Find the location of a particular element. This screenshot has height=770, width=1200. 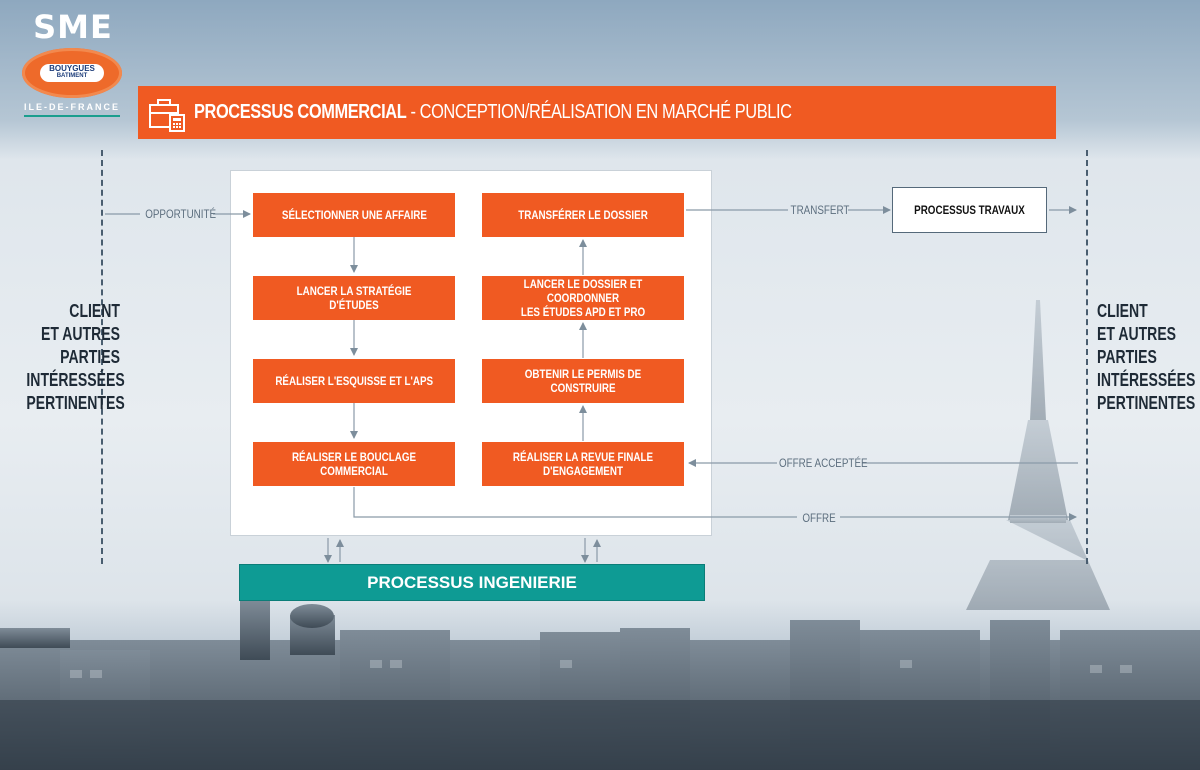

logo-underline is located at coordinates (72, 116).